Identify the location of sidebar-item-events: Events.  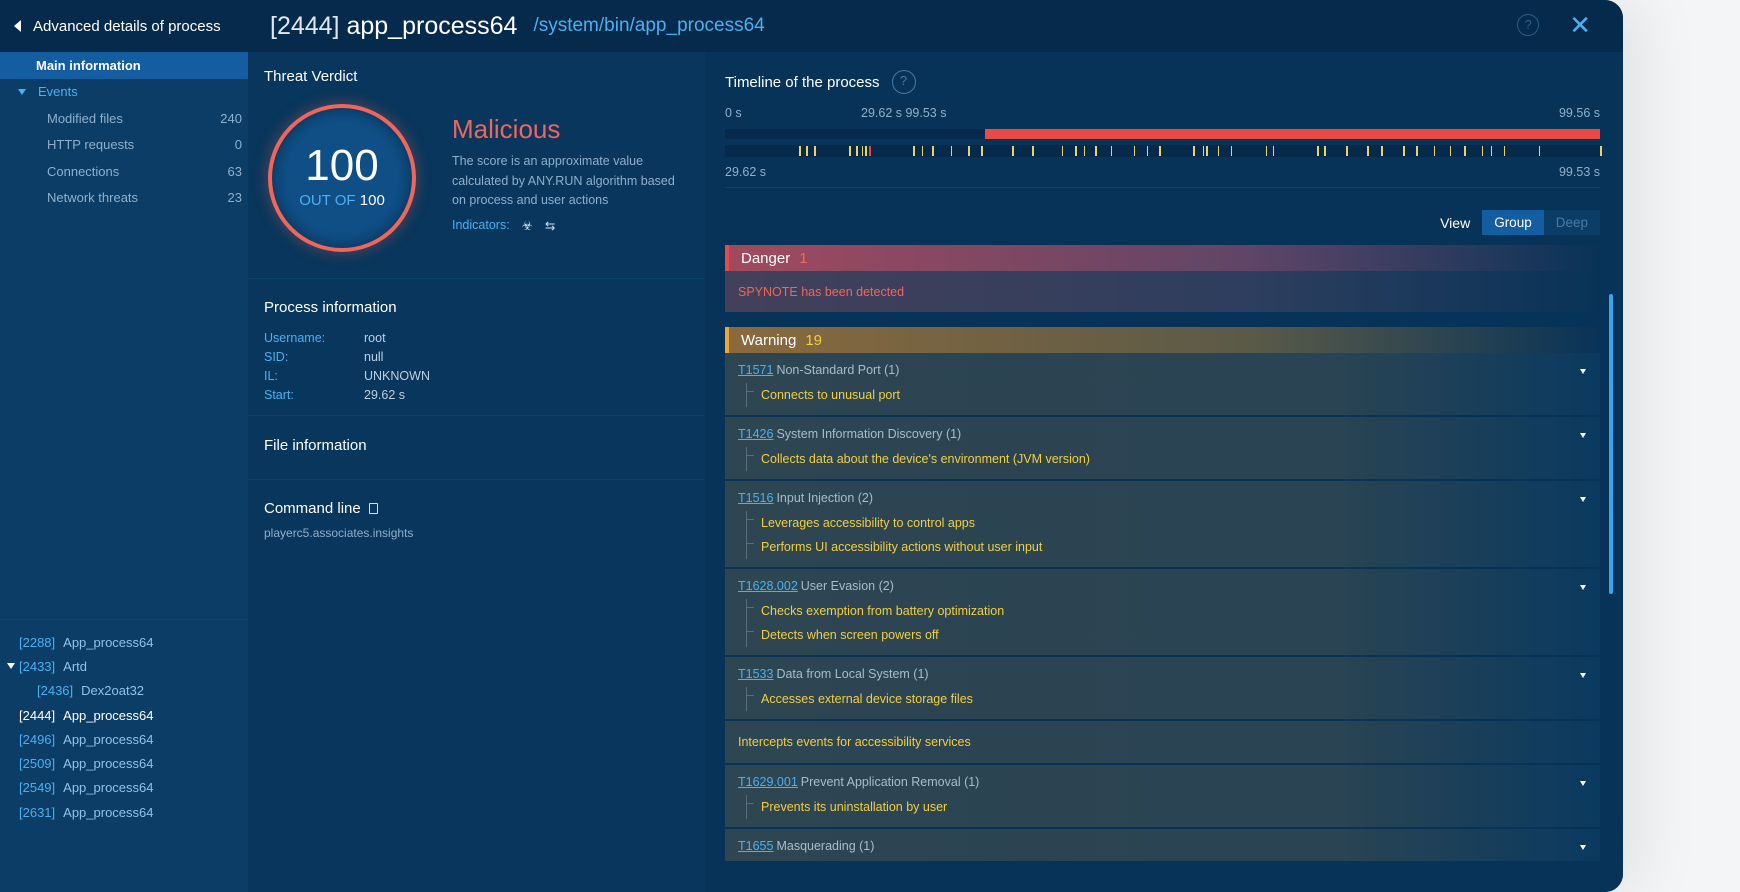
(124, 92).